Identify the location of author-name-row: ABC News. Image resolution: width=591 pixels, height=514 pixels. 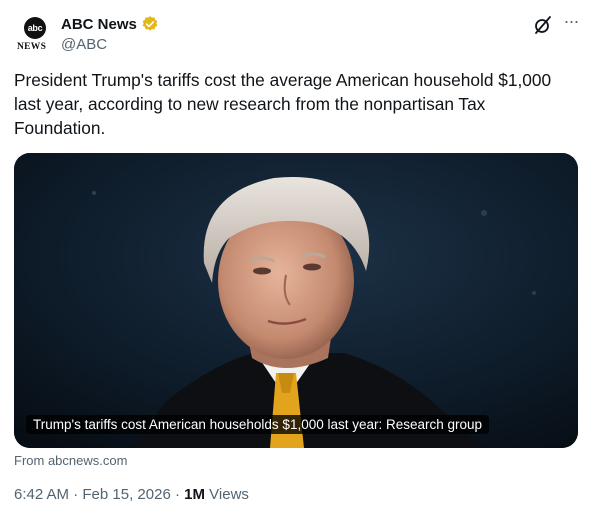
(110, 24).